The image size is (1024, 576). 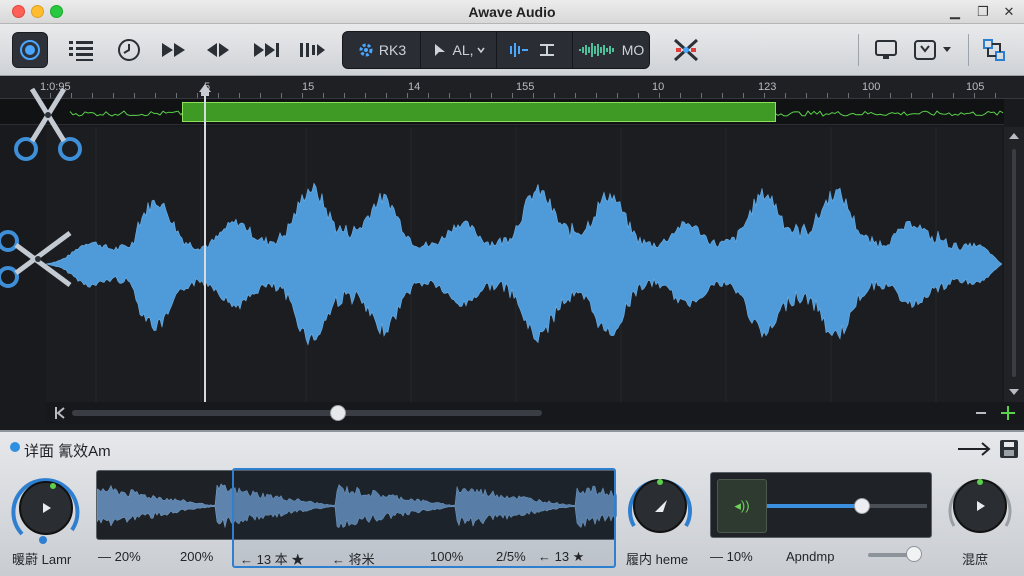 What do you see at coordinates (955, 12) in the screenshot?
I see `minimize-icon: ▁` at bounding box center [955, 12].